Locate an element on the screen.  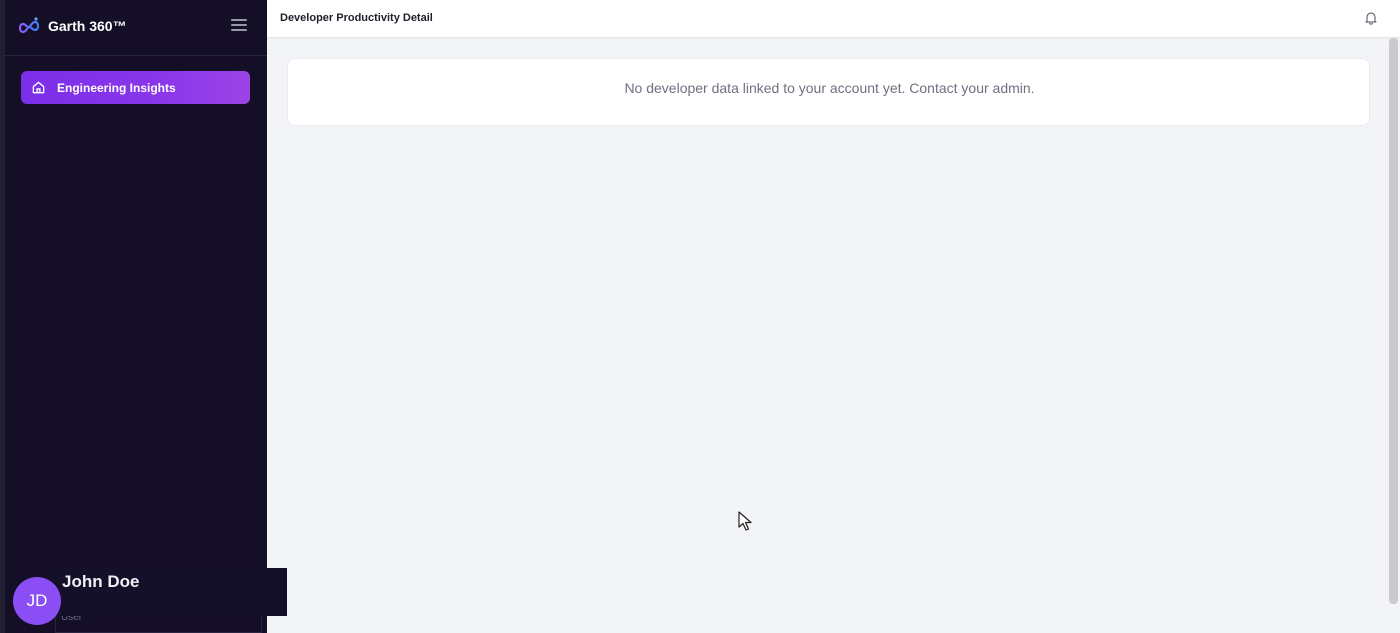
bell-icon is located at coordinates (1371, 18).